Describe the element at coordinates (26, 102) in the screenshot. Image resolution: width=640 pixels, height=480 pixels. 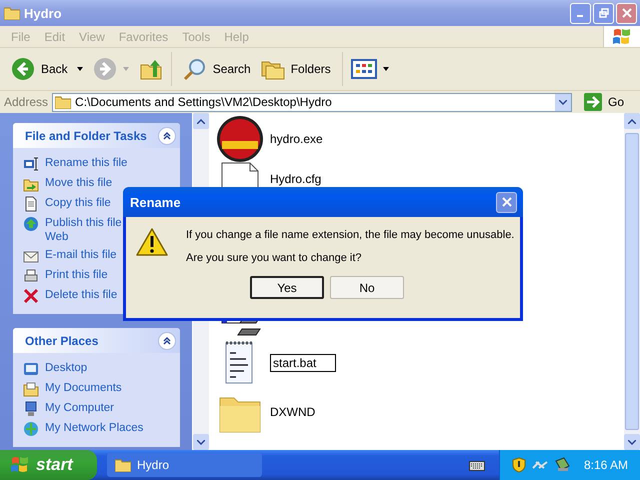
I see `address-label: Address` at that location.